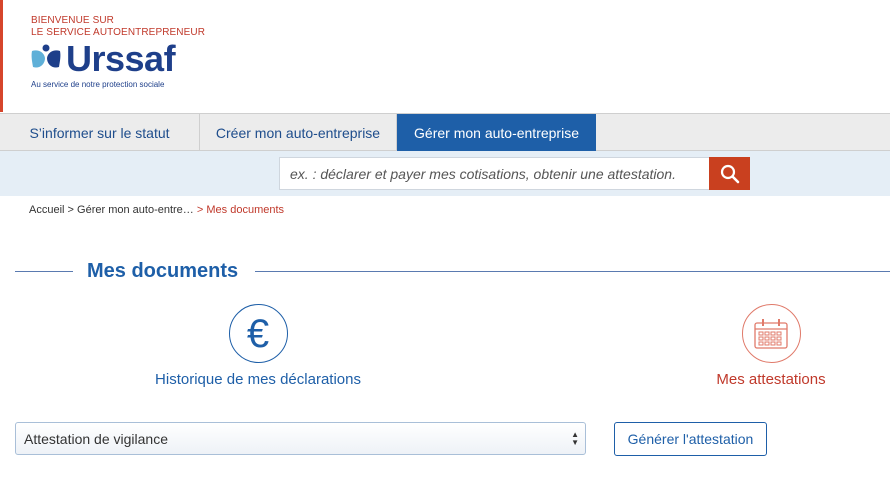  Describe the element at coordinates (300, 438) in the screenshot. I see `attestation-type-select: Attestation de vigilance ▲ ▼` at that location.